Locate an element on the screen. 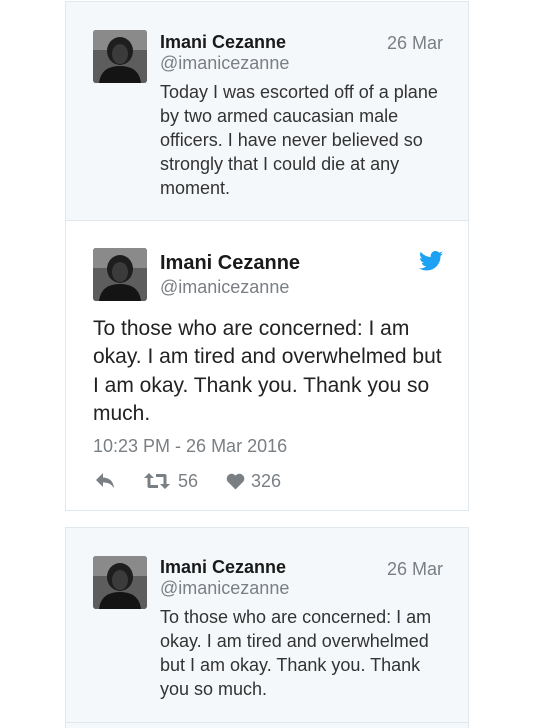  like-button: 326 is located at coordinates (253, 481).